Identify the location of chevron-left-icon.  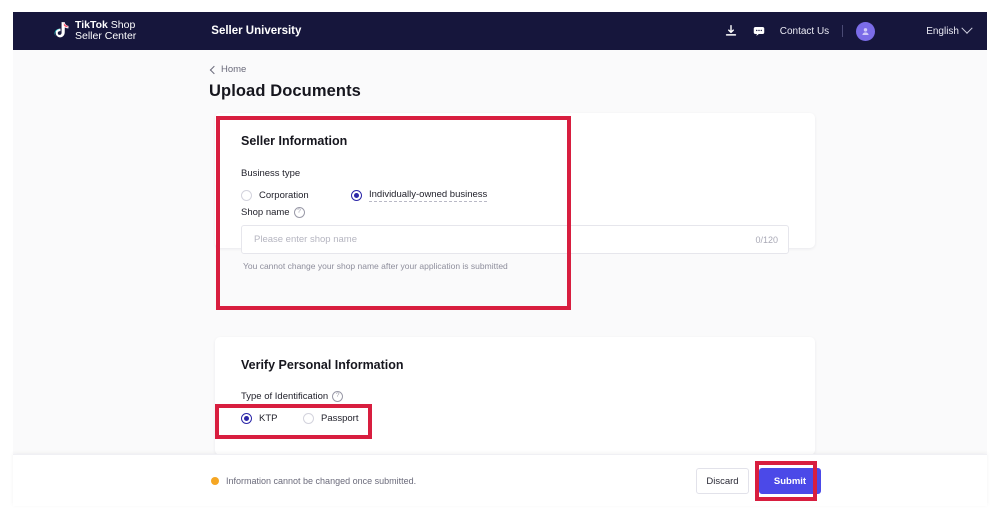
(214, 69).